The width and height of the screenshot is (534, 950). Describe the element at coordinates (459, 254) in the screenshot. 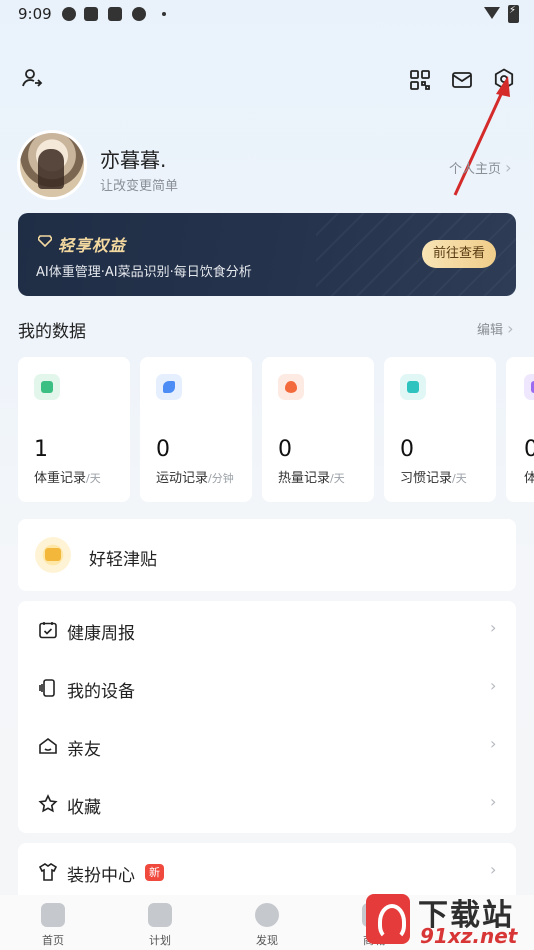

I see `vip-view-button: 前往查看` at that location.